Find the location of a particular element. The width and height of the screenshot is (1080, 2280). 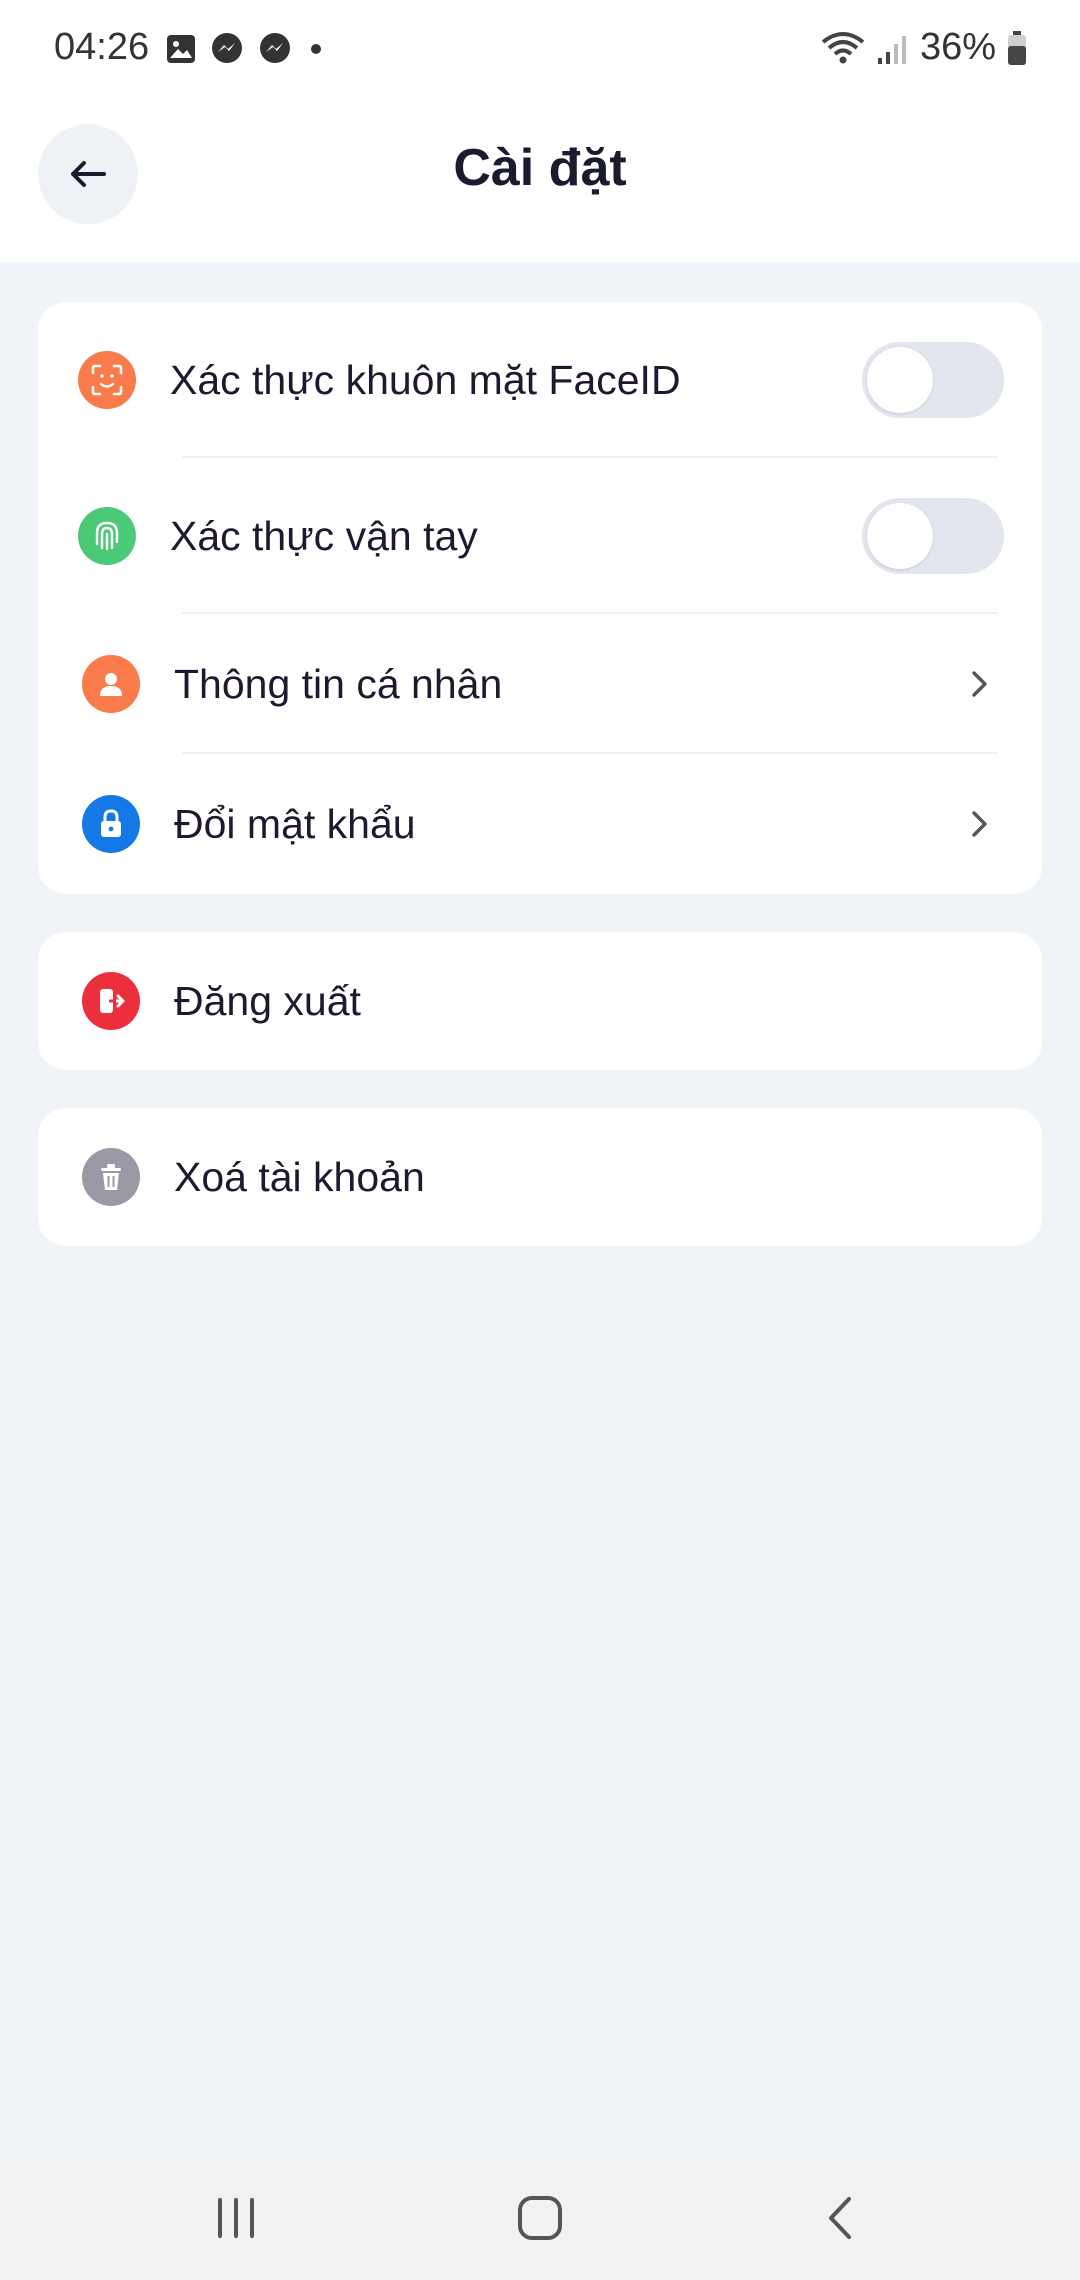

status-time: 04:26 is located at coordinates (102, 47).